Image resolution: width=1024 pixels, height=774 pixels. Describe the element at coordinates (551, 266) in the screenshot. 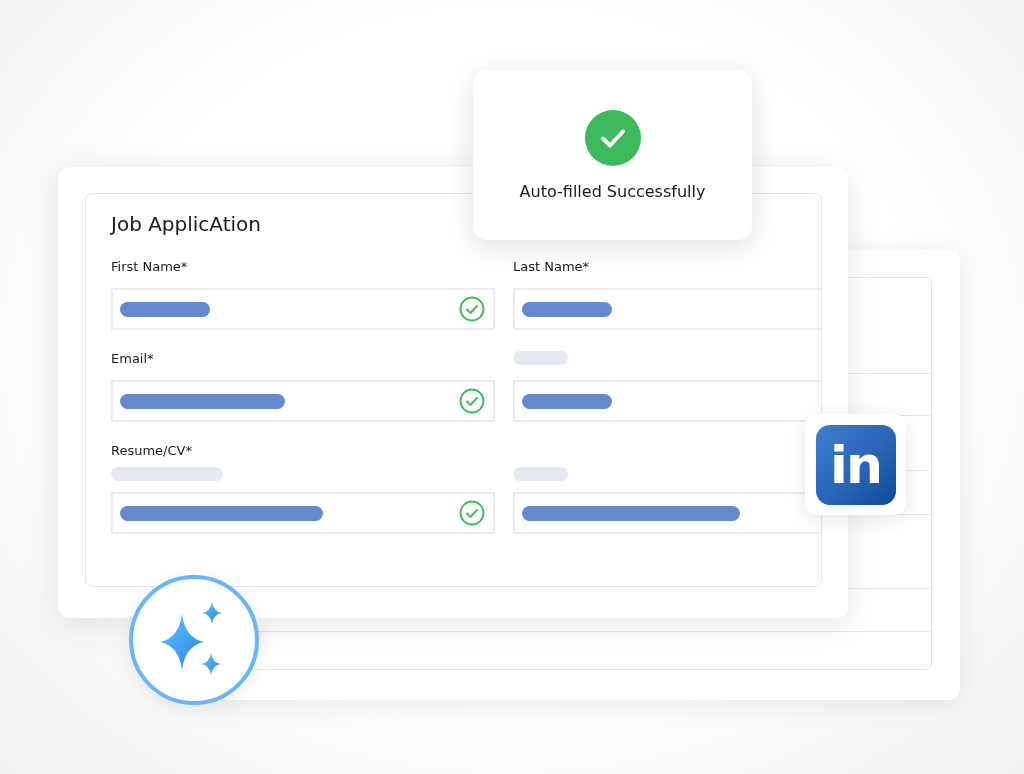

I see `field-label: Last Name*` at that location.